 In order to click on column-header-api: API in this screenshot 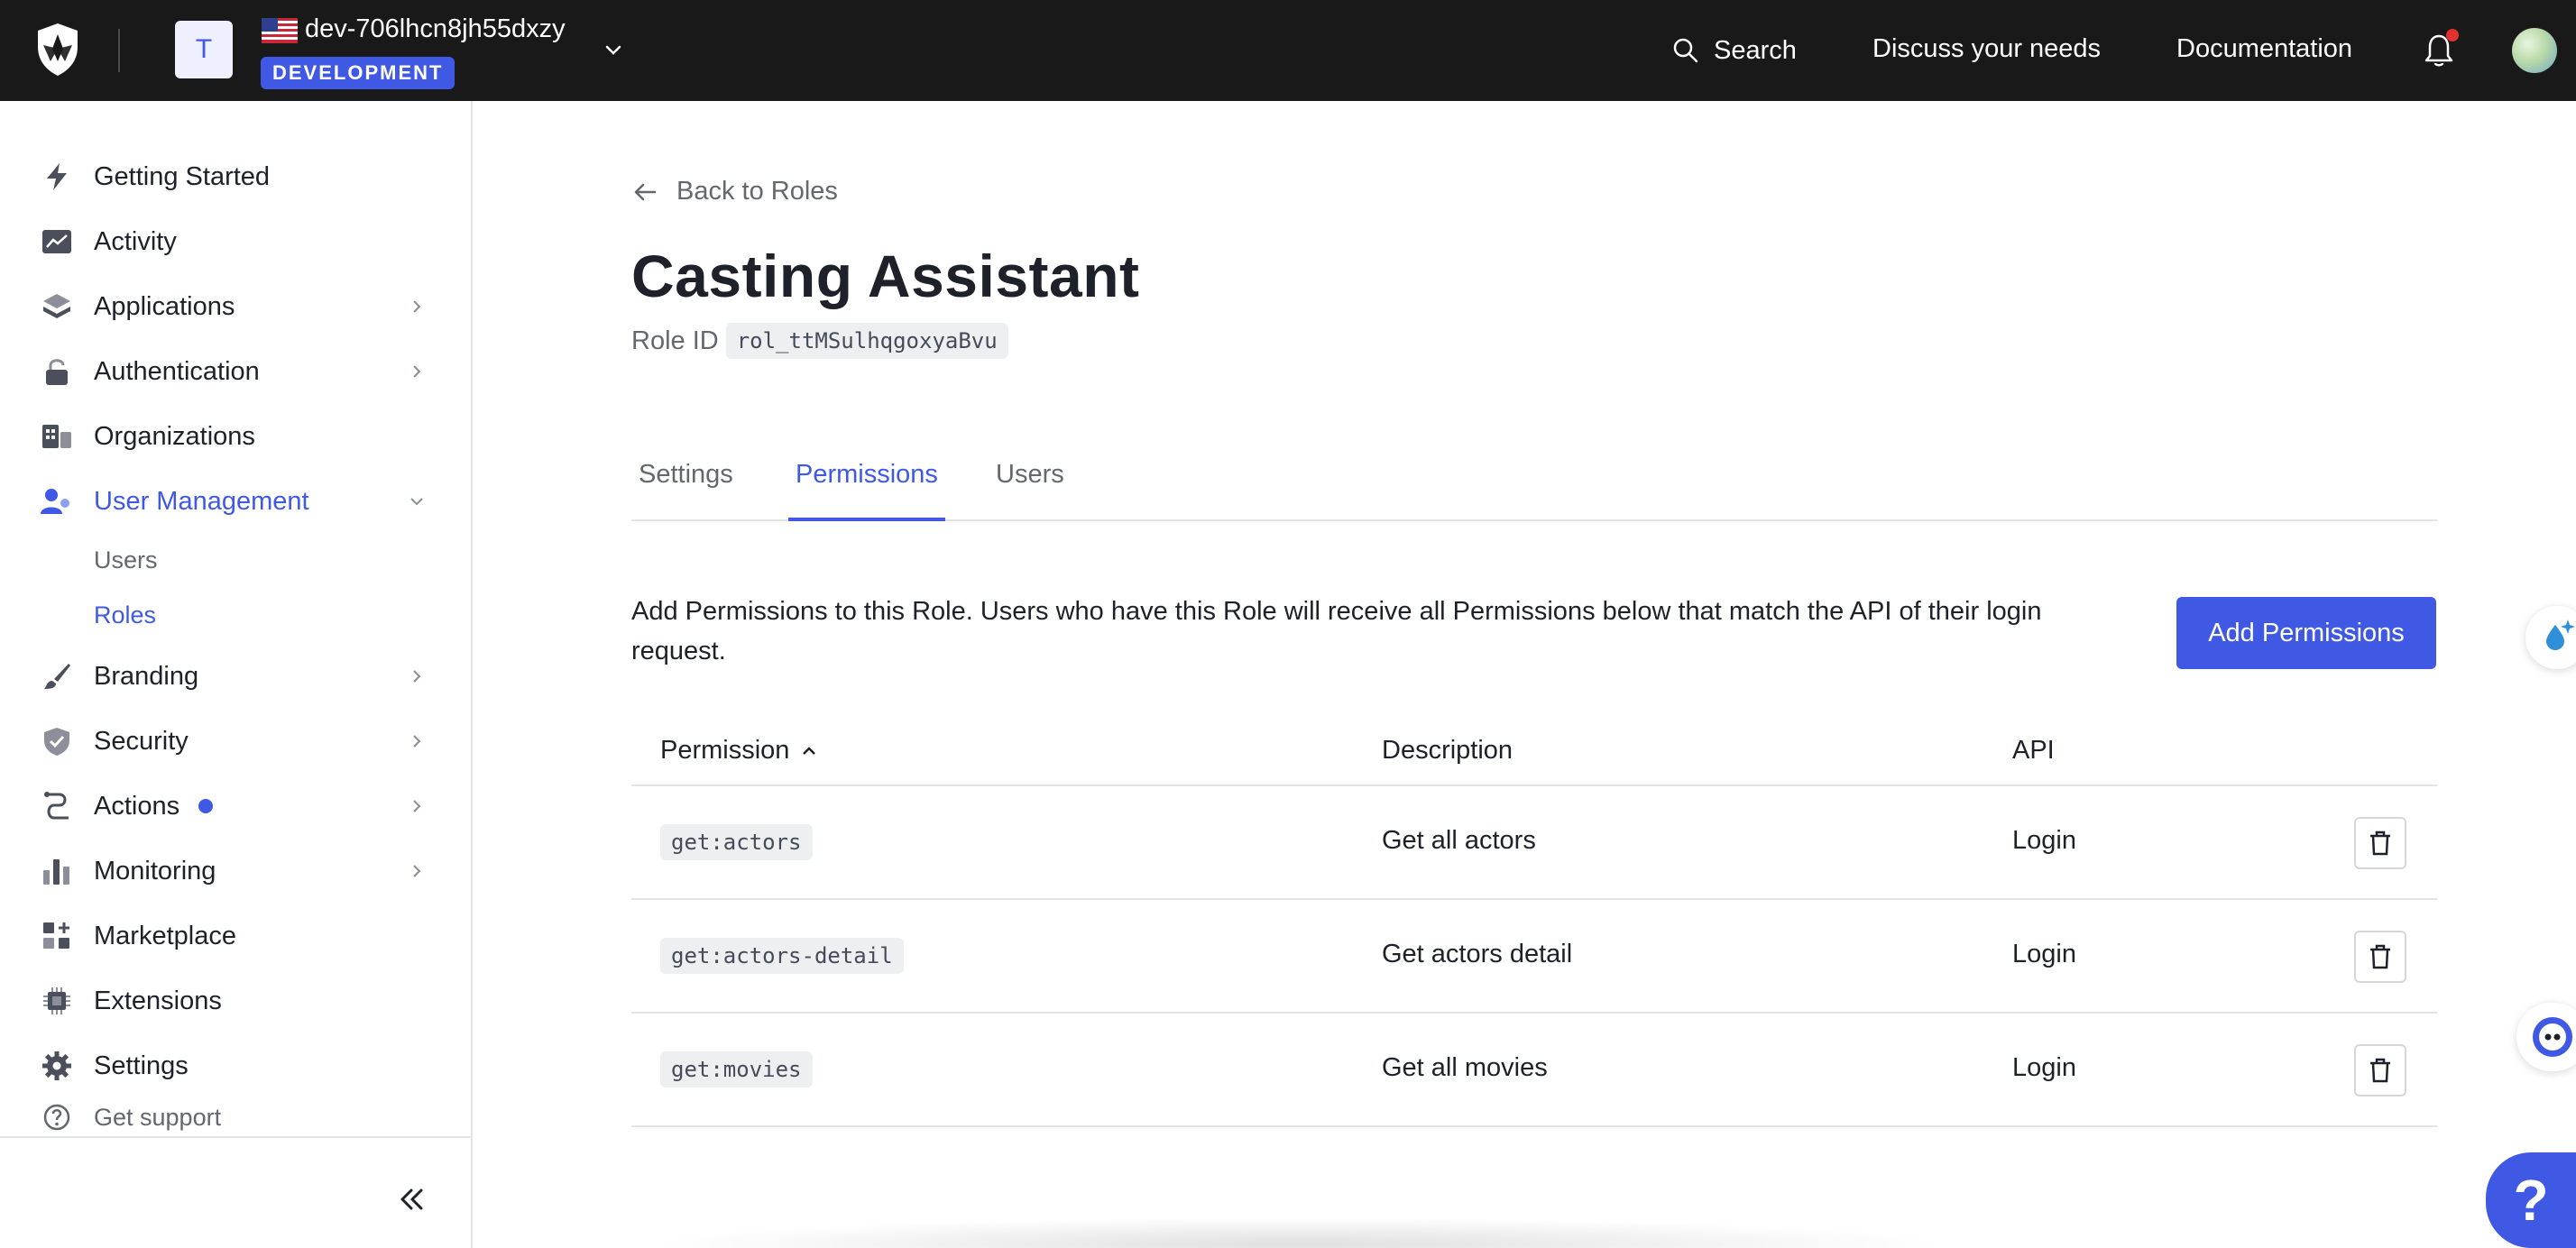, I will do `click(2034, 750)`.